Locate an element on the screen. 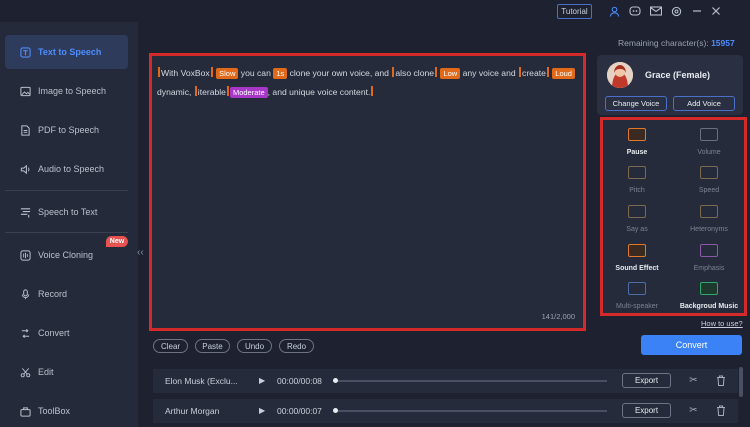 This screenshot has width=750, height=427. text-to-speech-icon is located at coordinates (25, 52).